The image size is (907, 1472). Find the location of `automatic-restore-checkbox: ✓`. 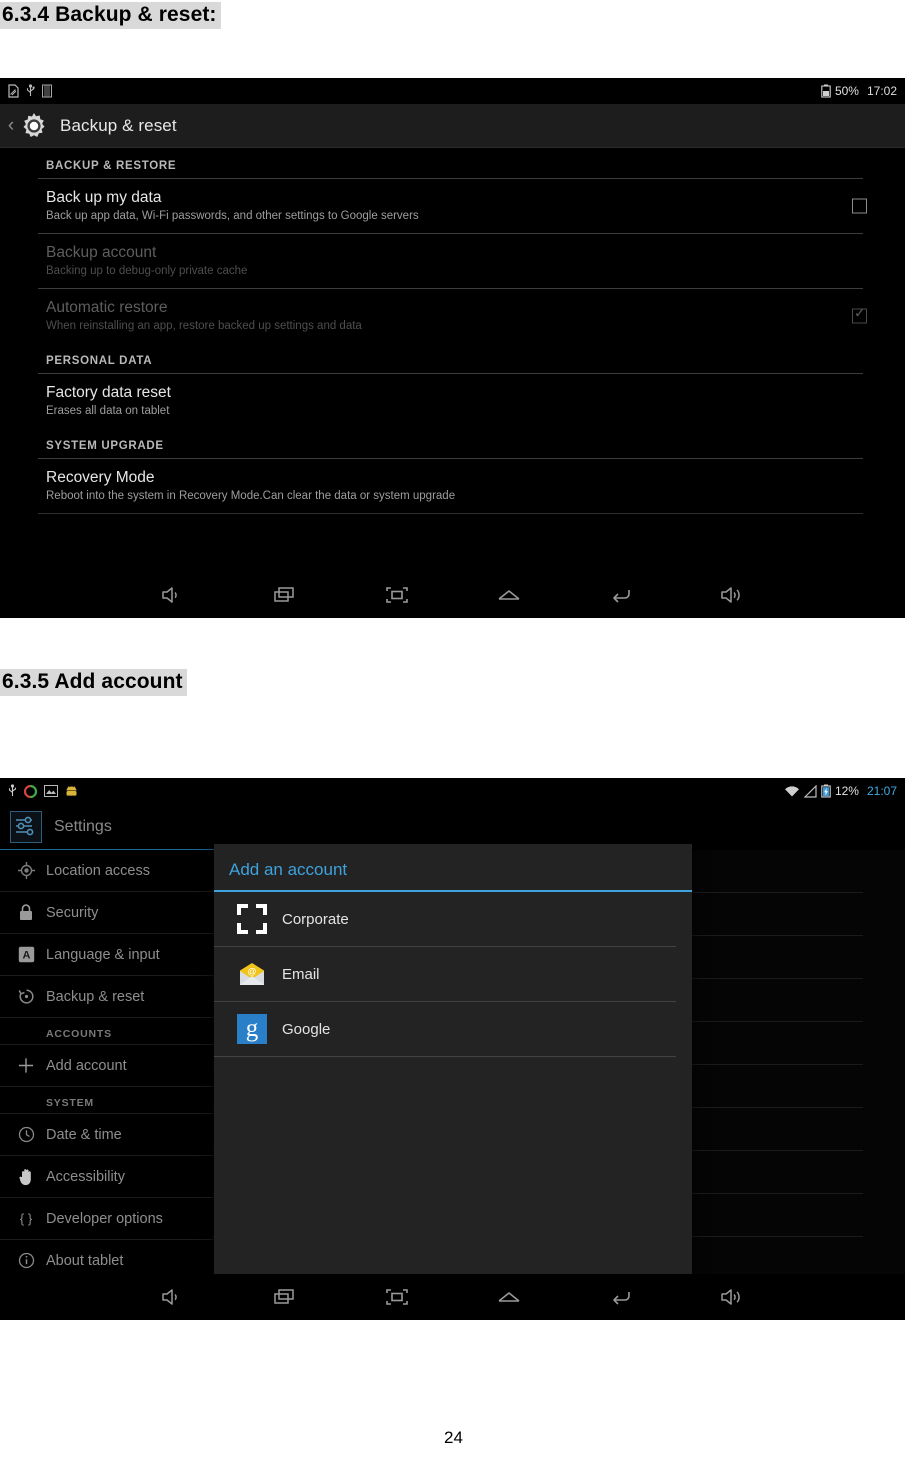

automatic-restore-checkbox: ✓ is located at coordinates (859, 314).